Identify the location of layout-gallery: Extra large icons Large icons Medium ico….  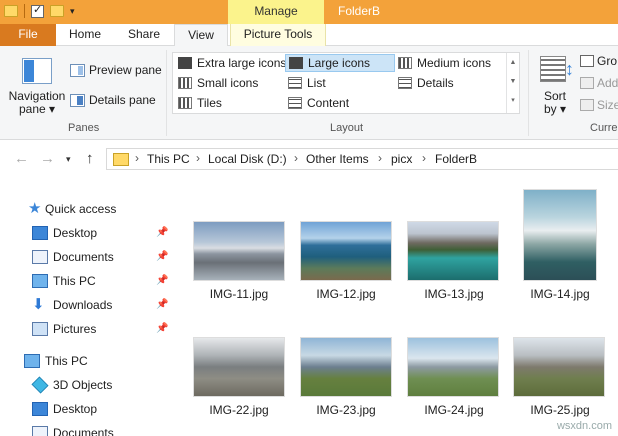
(346, 83).